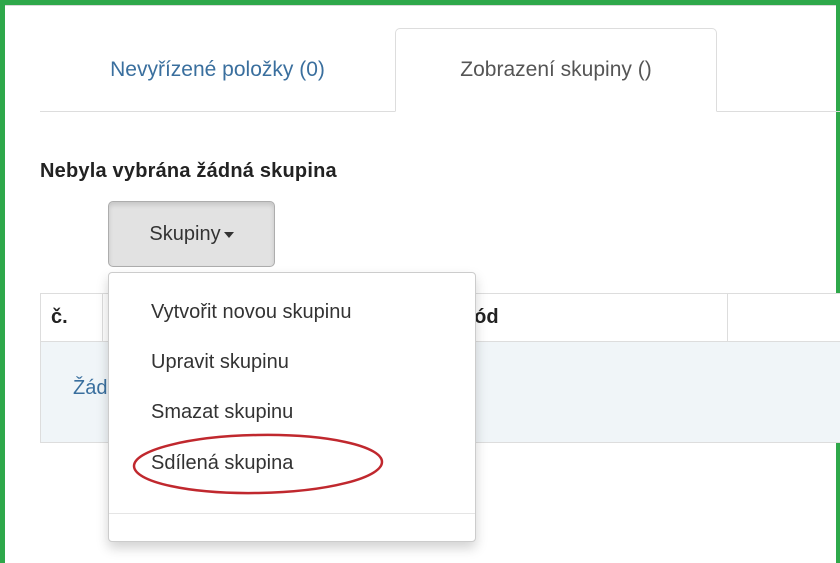 This screenshot has width=840, height=563. What do you see at coordinates (222, 411) in the screenshot?
I see `menu-item-label: Smazat skupinu` at bounding box center [222, 411].